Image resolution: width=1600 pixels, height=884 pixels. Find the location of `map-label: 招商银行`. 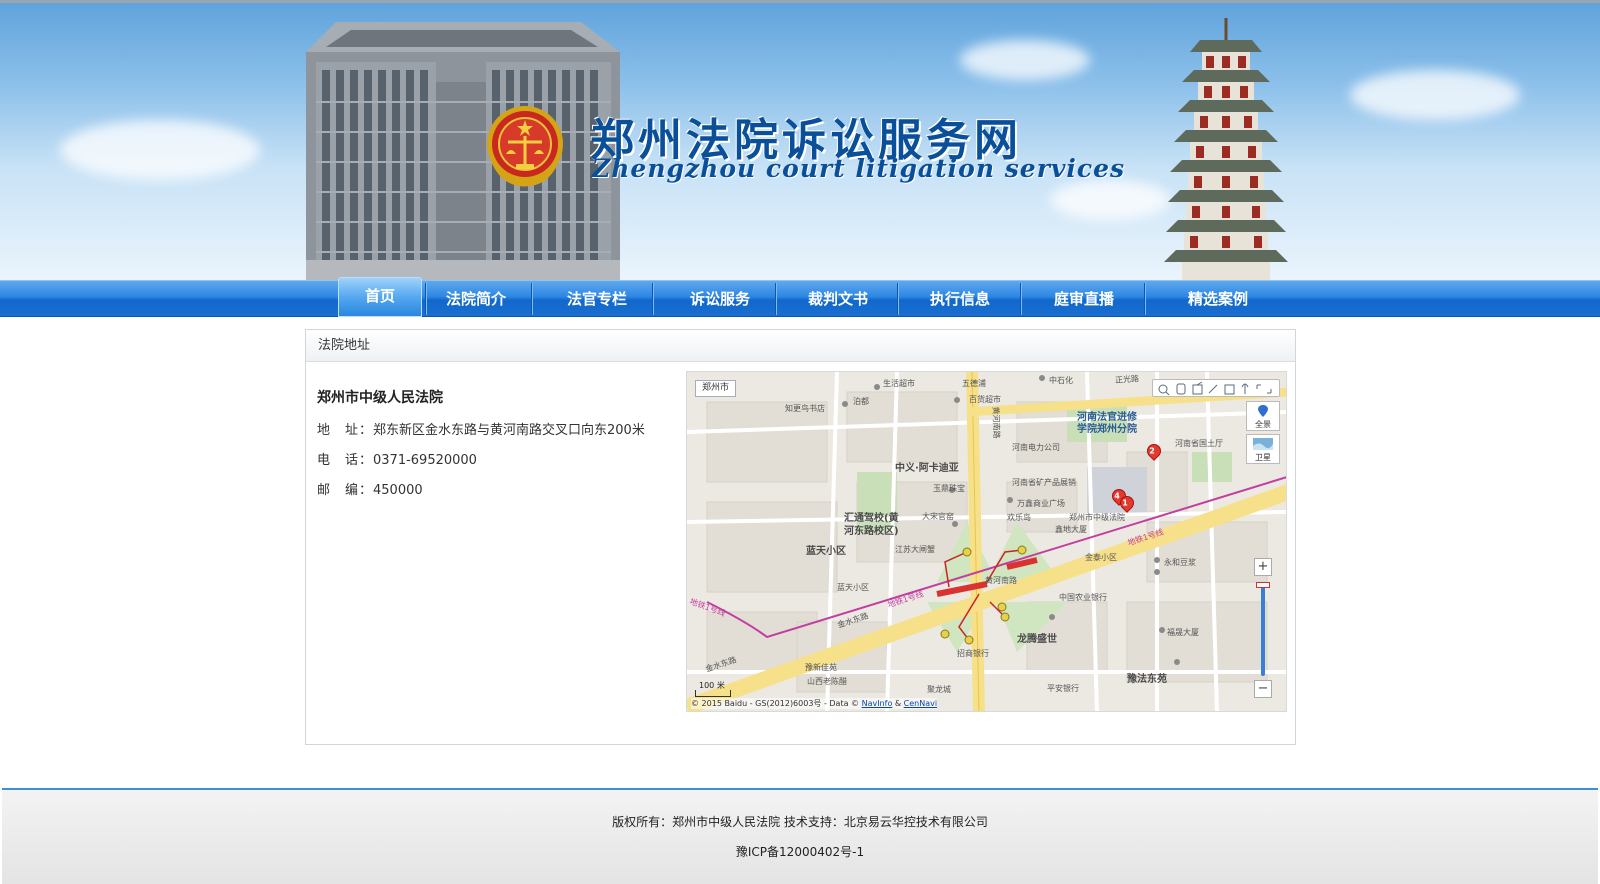

map-label: 招商银行 is located at coordinates (973, 653).